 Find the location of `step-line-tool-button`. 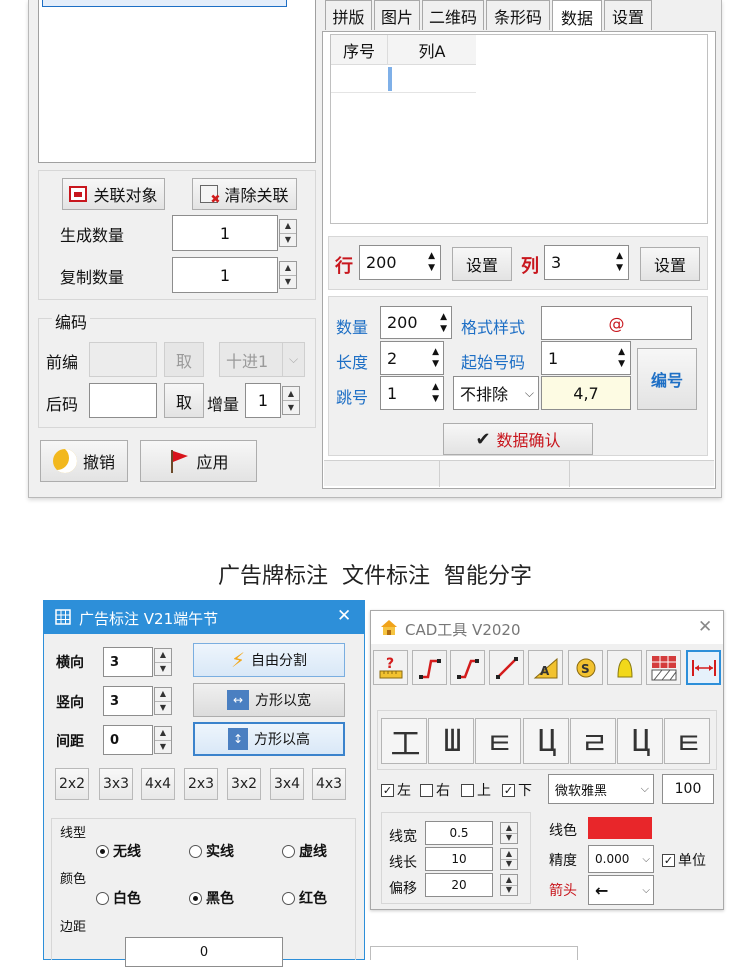

step-line-tool-button is located at coordinates (429, 667).